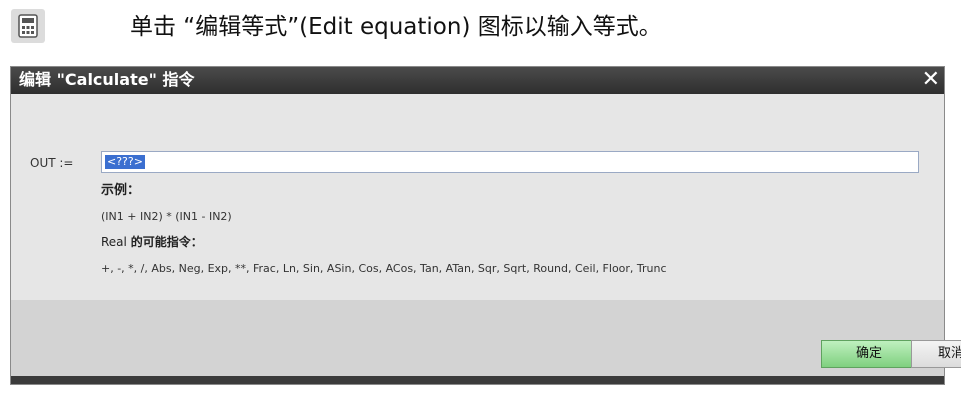 Image resolution: width=961 pixels, height=411 pixels. I want to click on example-title: 示例：, so click(121, 190).